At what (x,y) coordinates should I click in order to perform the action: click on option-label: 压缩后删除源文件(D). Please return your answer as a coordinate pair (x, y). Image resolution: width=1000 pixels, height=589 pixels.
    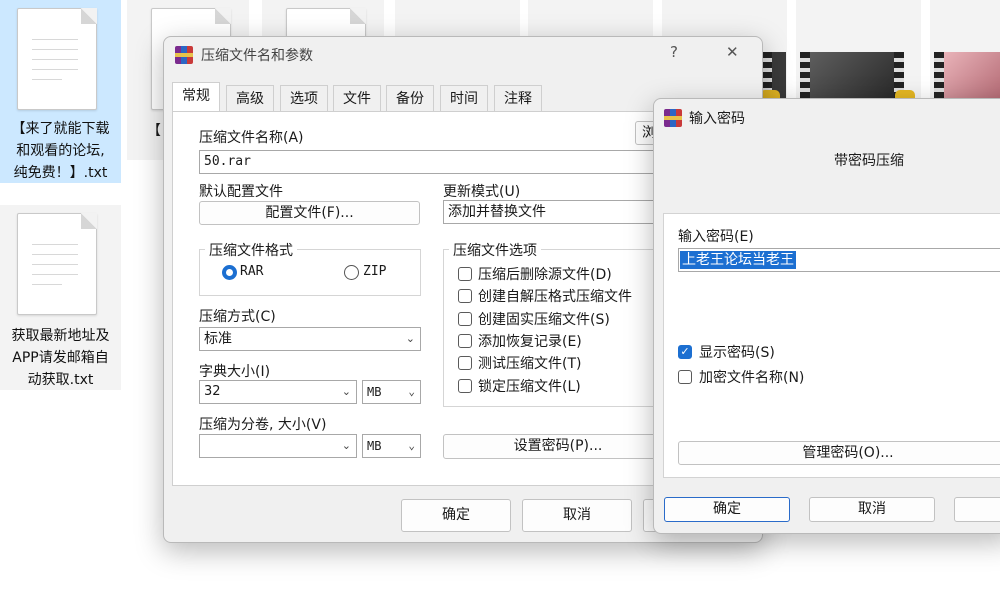
    Looking at the image, I should click on (545, 275).